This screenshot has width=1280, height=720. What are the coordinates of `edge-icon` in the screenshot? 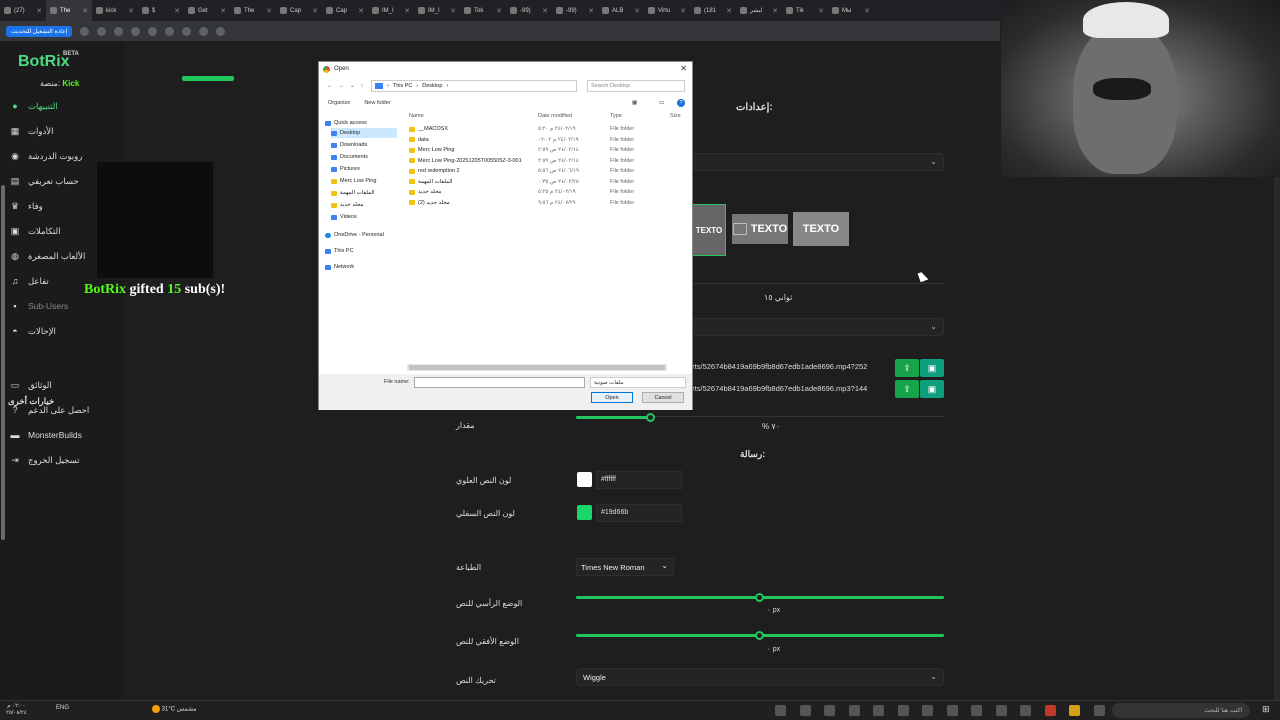 It's located at (952, 710).